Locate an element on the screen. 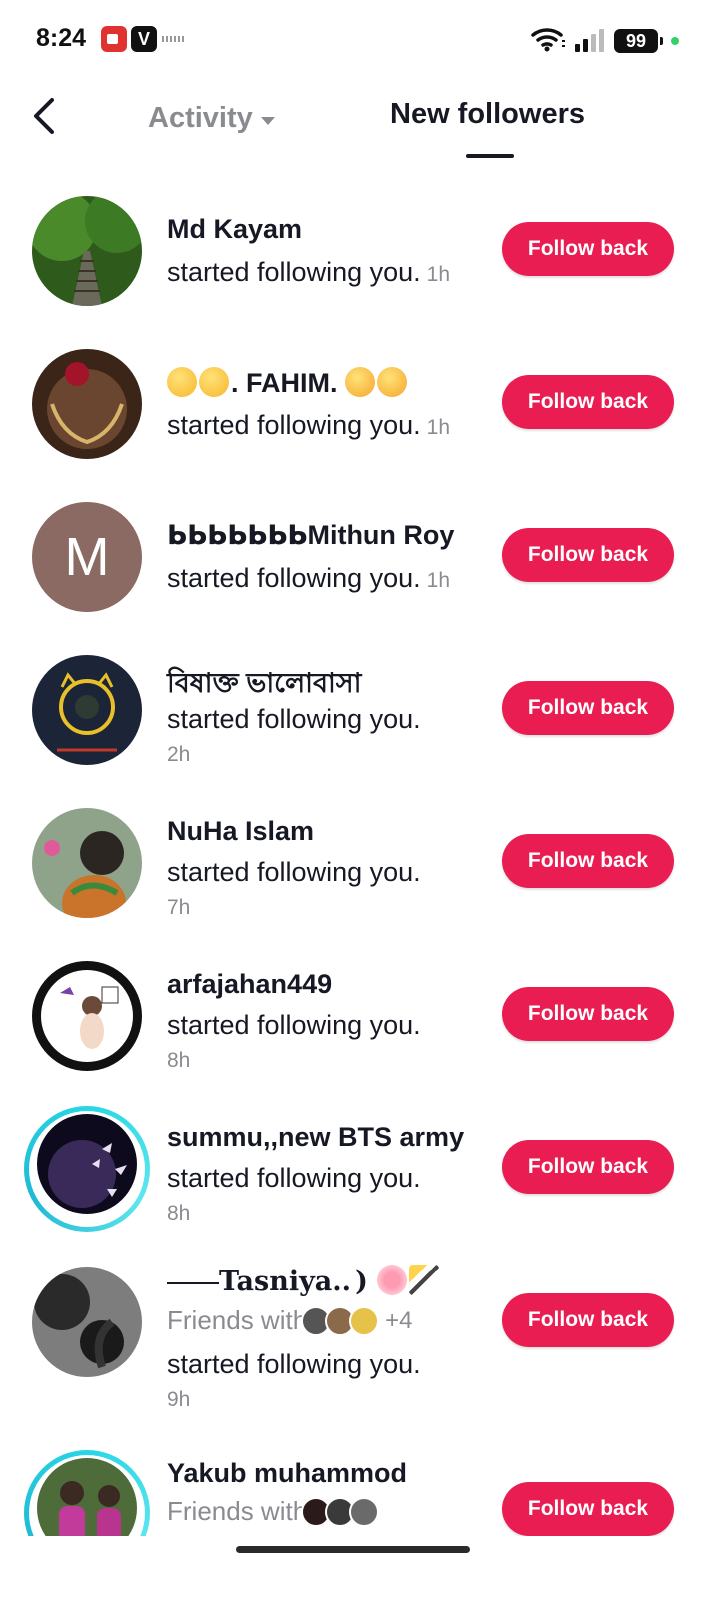 This screenshot has width=720, height=1600. name-decoration: ) is located at coordinates (361, 1281).